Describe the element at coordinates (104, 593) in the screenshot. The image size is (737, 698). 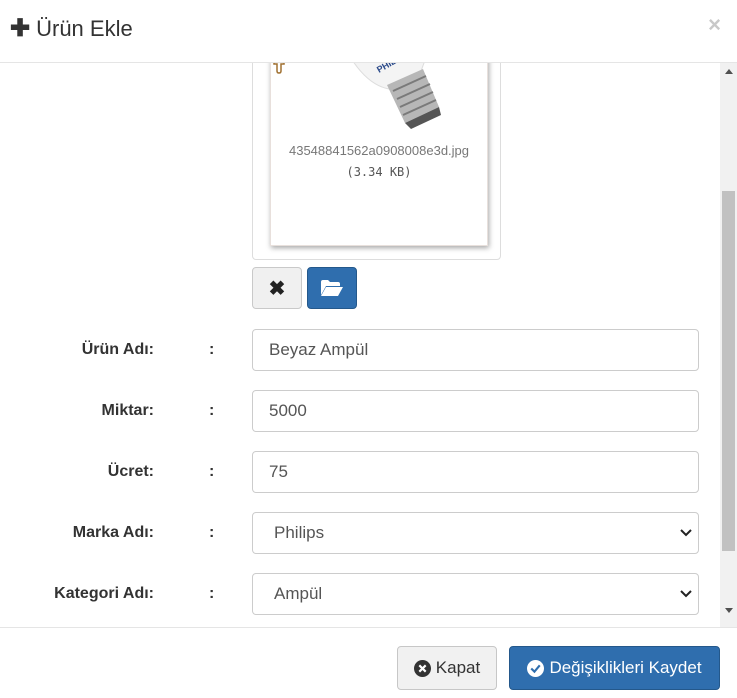
I see `category-label: Kategori Adı:` at that location.